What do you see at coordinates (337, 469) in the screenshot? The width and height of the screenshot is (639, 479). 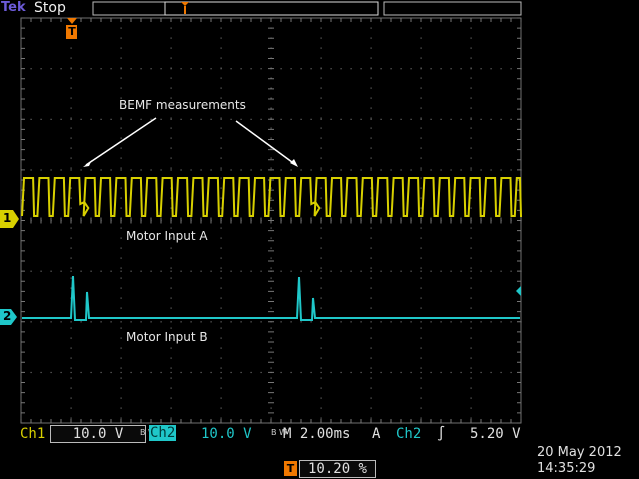 I see `trigger-position-value: 10.20 %` at bounding box center [337, 469].